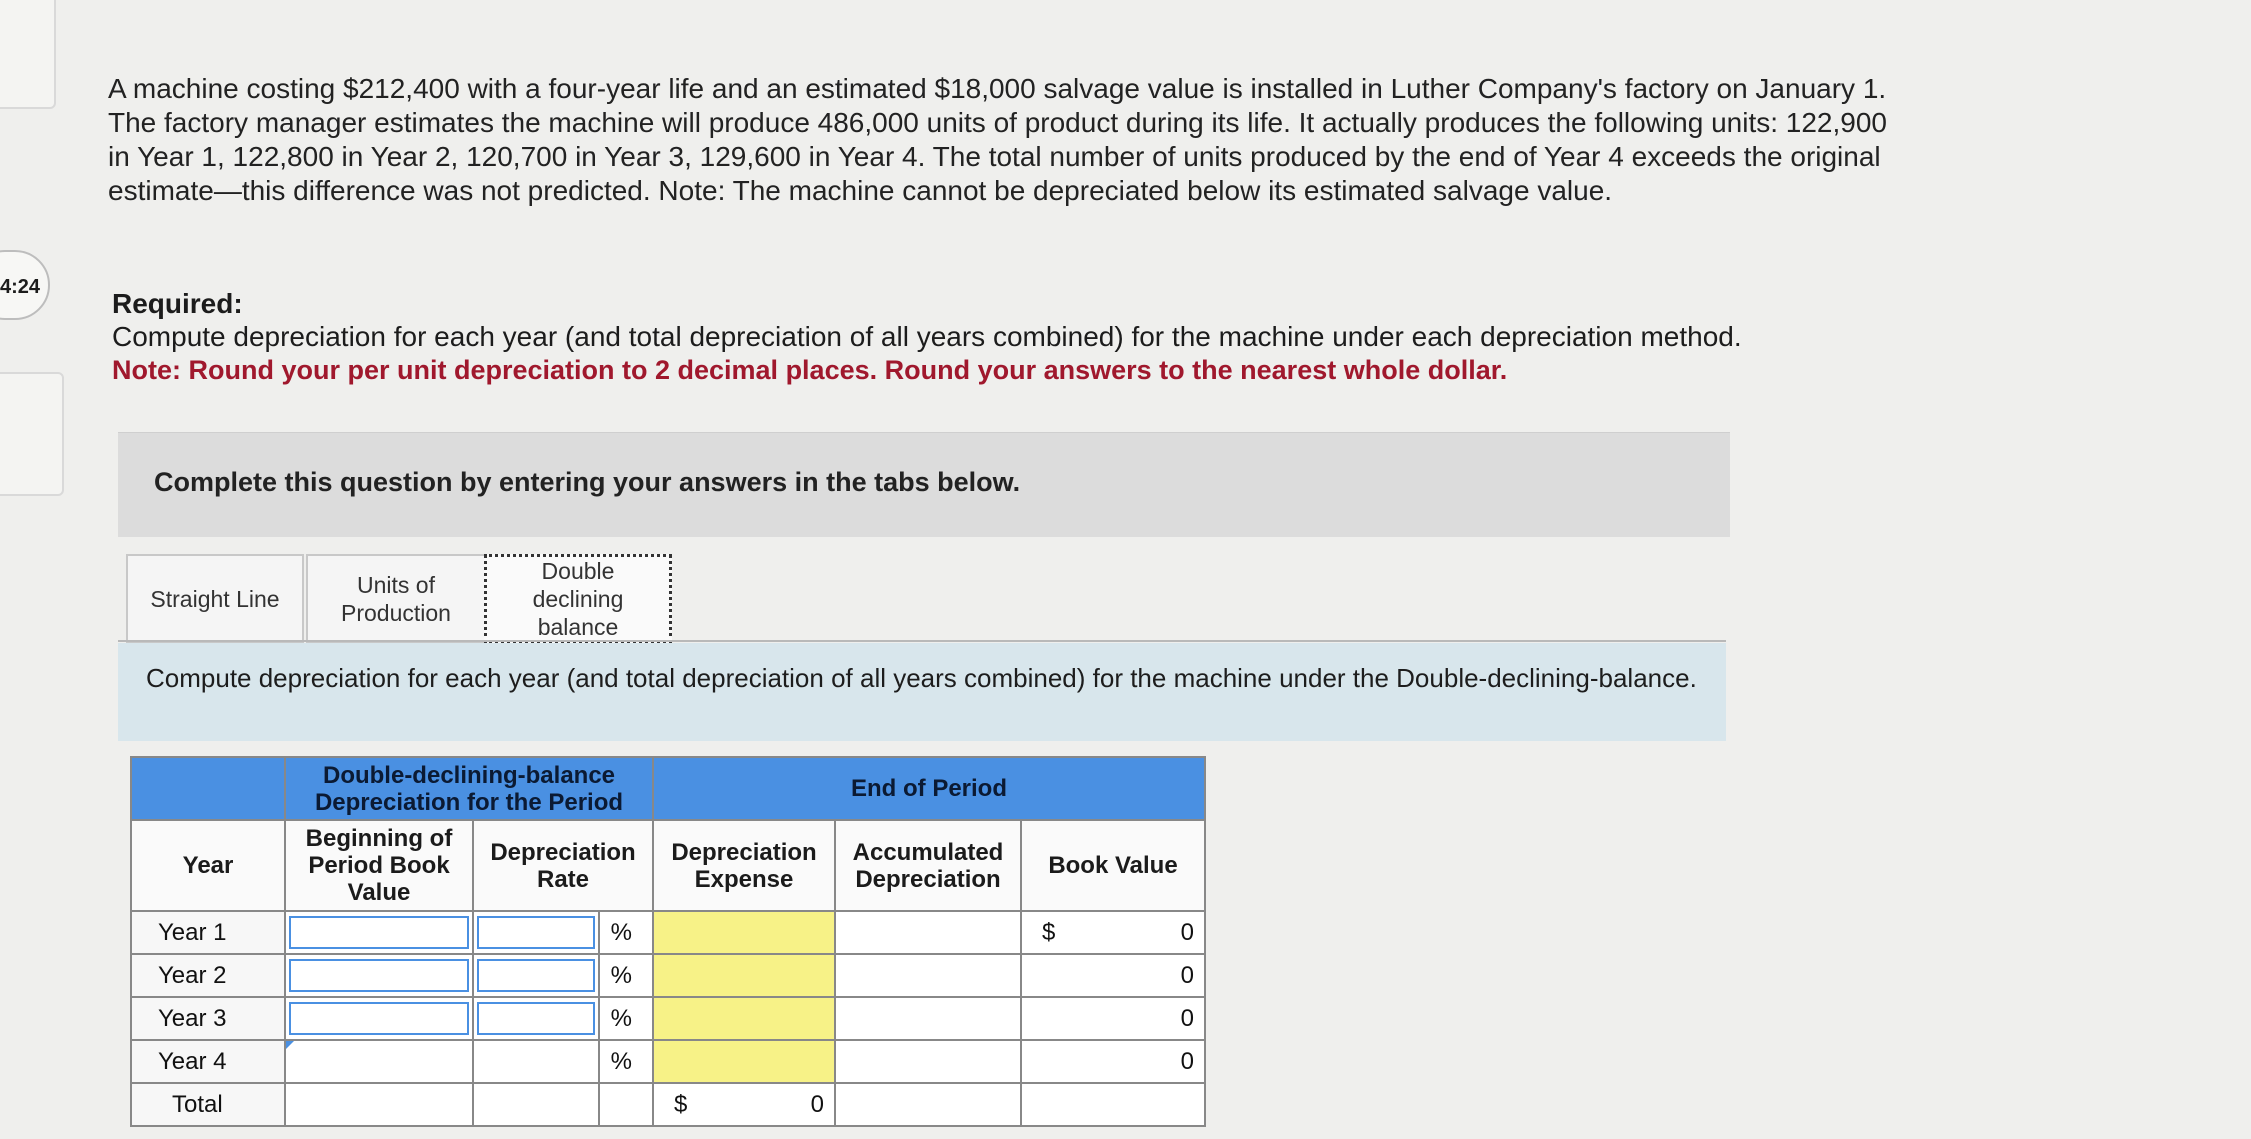 This screenshot has height=1139, width=2251. Describe the element at coordinates (1113, 932) in the screenshot. I see `book-value-cell: $ 0` at that location.